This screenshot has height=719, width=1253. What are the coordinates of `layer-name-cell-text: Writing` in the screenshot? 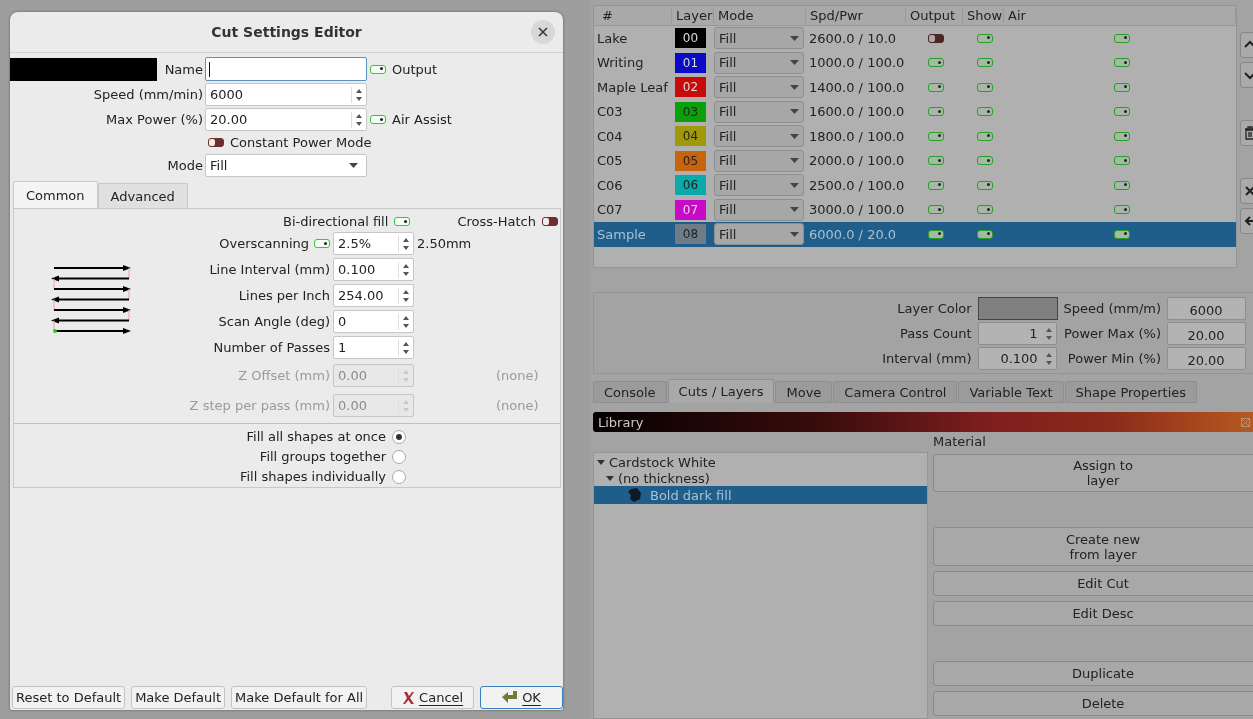 It's located at (620, 63).